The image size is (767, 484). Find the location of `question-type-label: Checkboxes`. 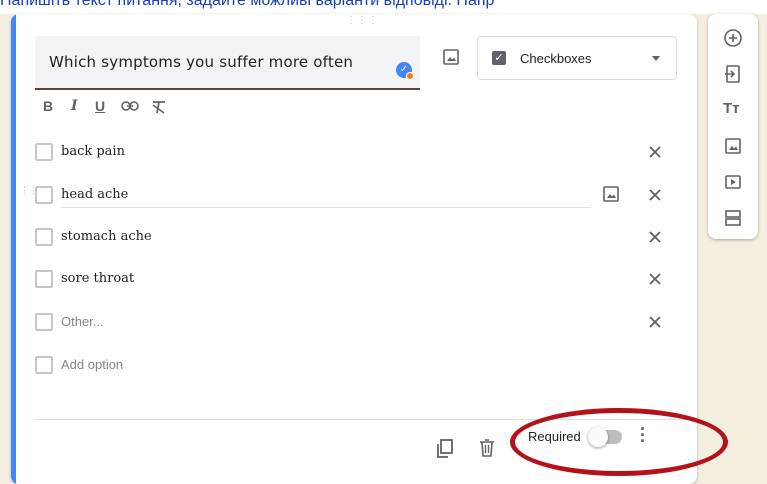

question-type-label: Checkboxes is located at coordinates (556, 58).